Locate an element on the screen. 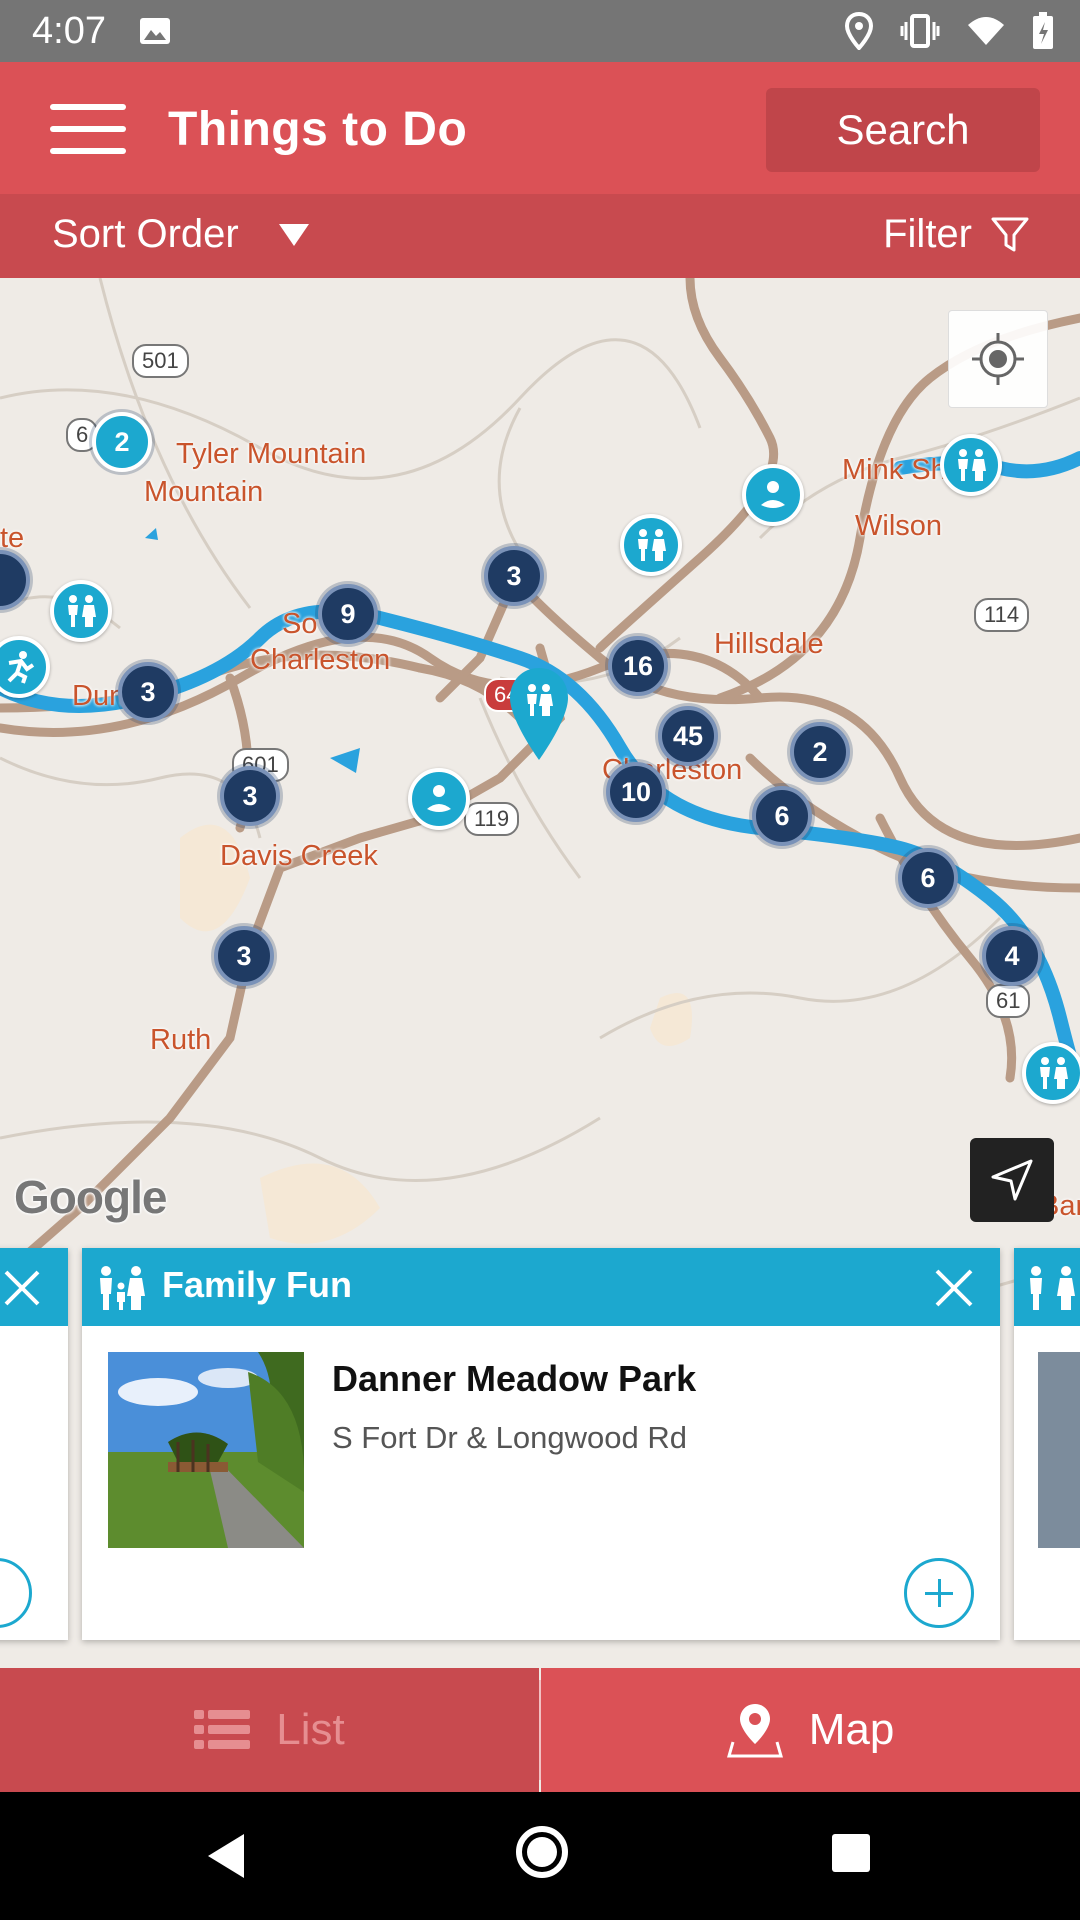 The image size is (1080, 1920). place-address: S Fort Dr & Longwood Rd is located at coordinates (509, 1437).